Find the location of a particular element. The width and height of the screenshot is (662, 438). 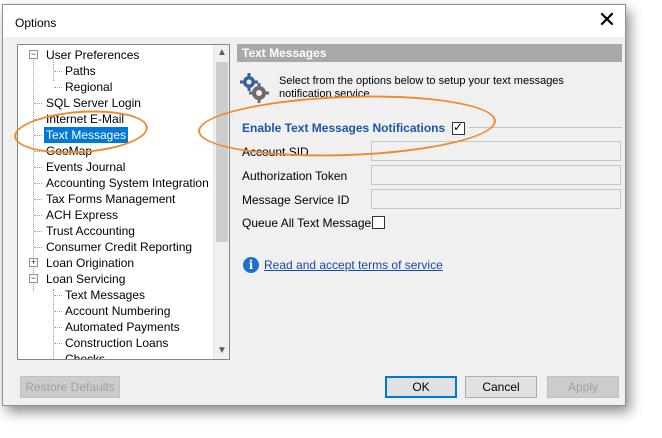

message-service-id-label: Message Service ID is located at coordinates (296, 200).